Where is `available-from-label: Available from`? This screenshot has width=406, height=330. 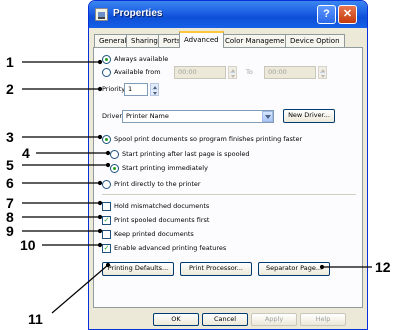
available-from-label: Available from is located at coordinates (137, 72).